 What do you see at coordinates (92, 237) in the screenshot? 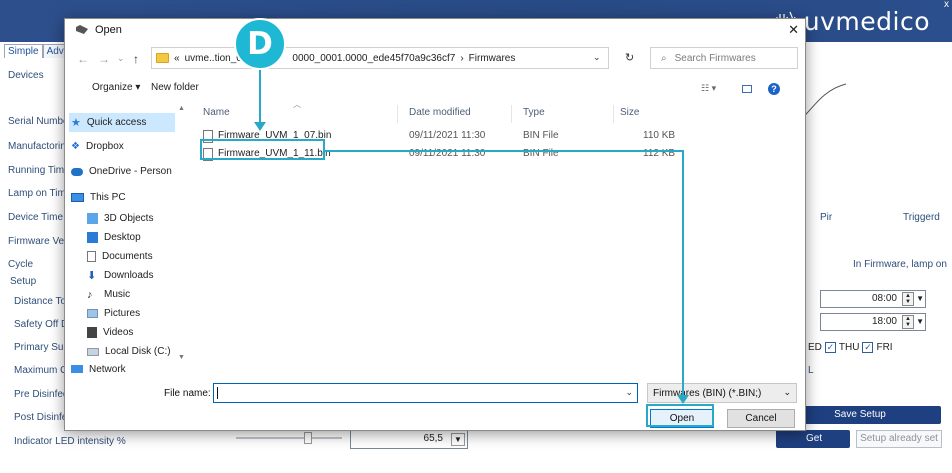
I see `desktop-icon` at bounding box center [92, 237].